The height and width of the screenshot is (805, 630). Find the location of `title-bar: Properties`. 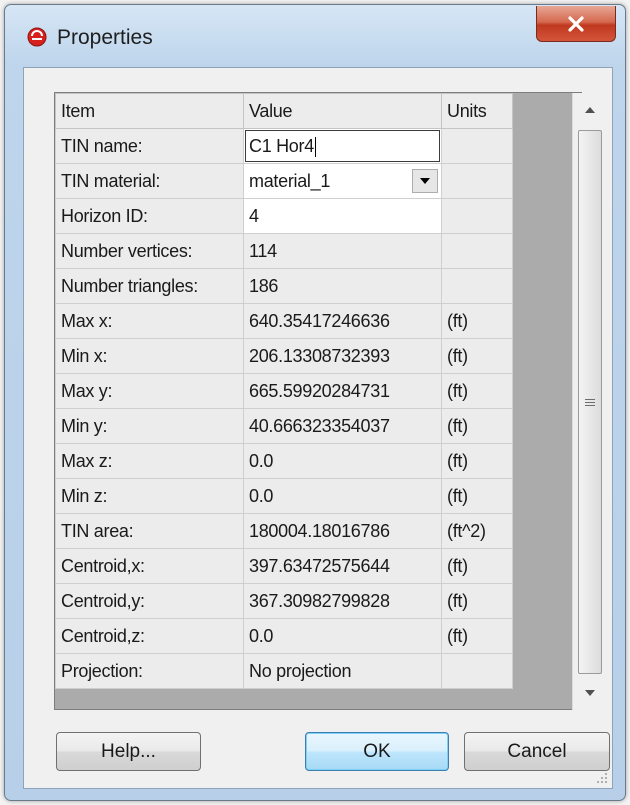

title-bar: Properties is located at coordinates (315, 36).